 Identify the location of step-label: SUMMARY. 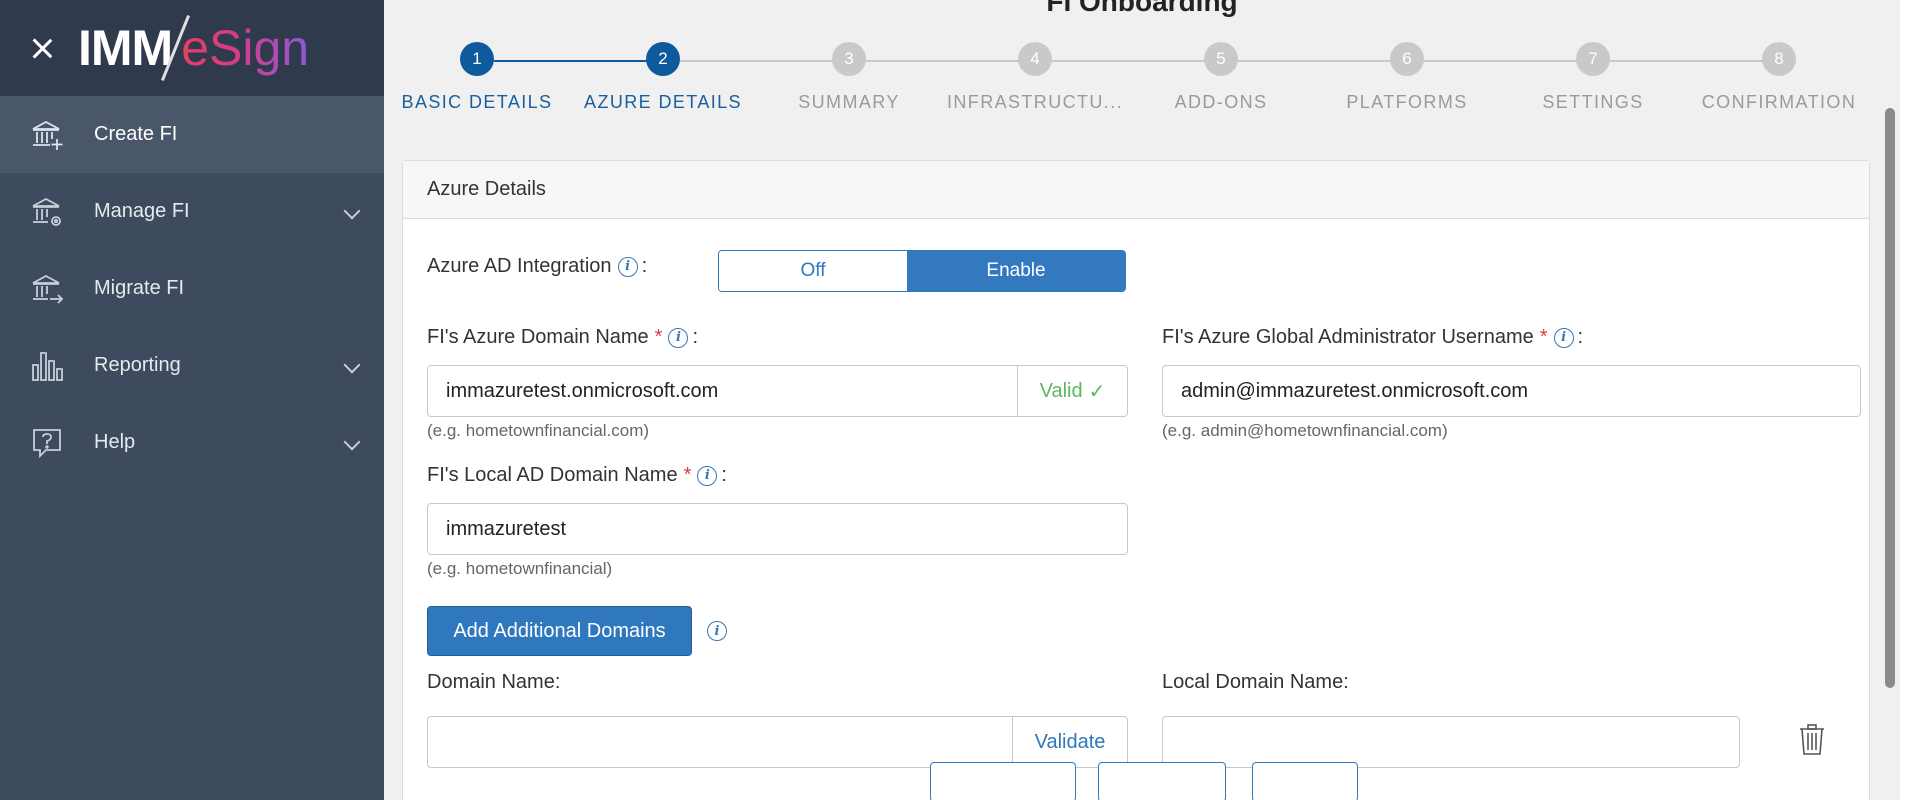
(849, 102).